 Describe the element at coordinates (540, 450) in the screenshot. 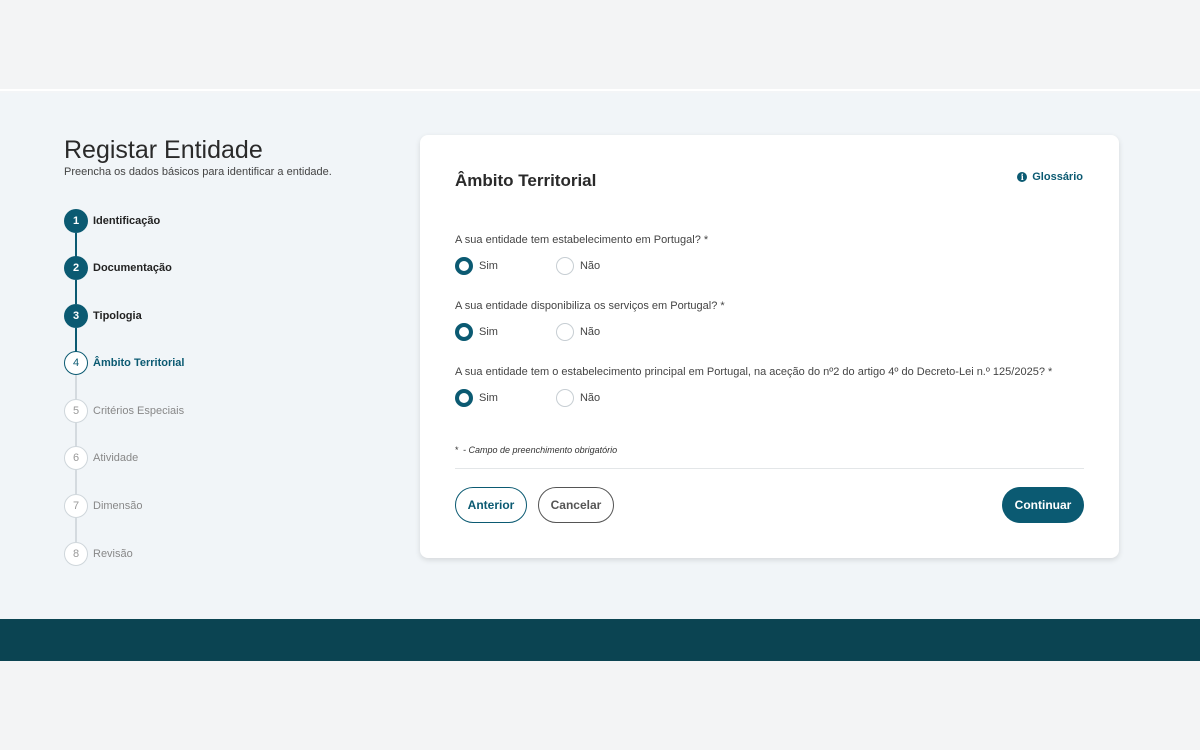

I see `required-note-text: - Campo de preenchimento obrigatório` at that location.